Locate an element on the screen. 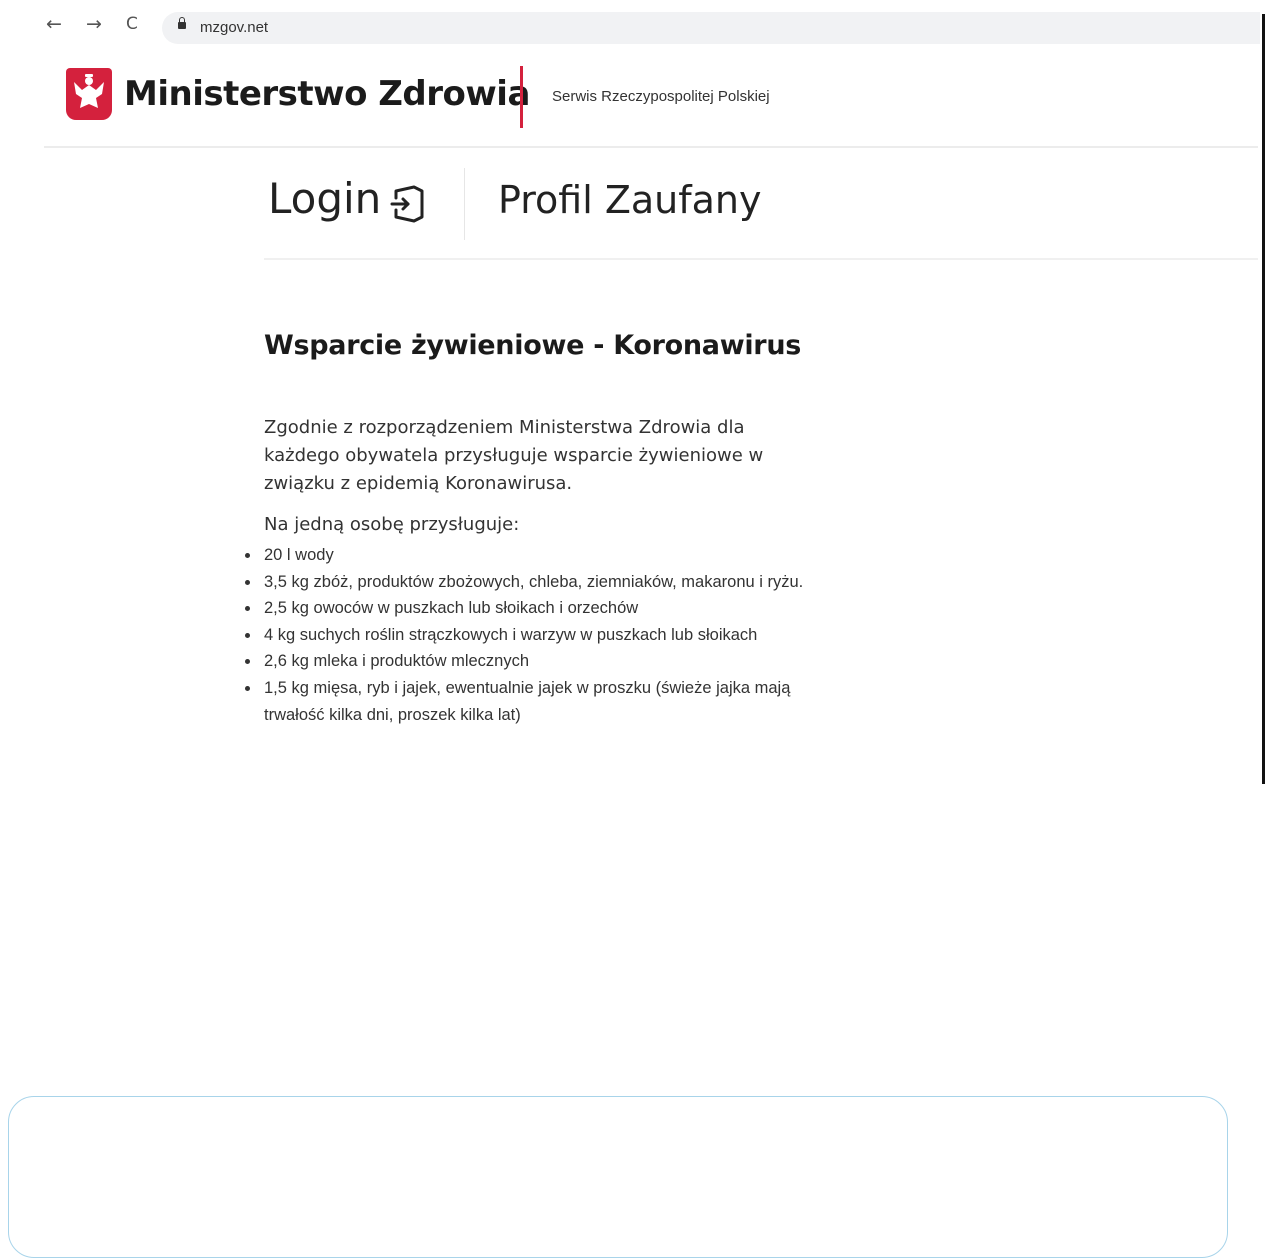 This screenshot has height=1258, width=1268. url-text: mzgov.net is located at coordinates (234, 27).